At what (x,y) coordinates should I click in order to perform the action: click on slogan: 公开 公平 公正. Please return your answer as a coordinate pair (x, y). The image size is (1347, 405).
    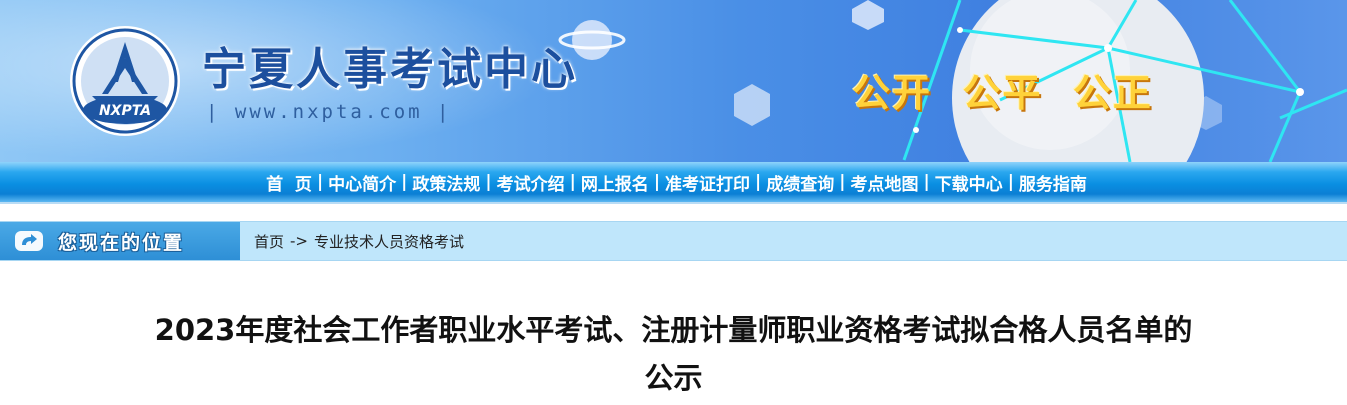
    Looking at the image, I should click on (1002, 93).